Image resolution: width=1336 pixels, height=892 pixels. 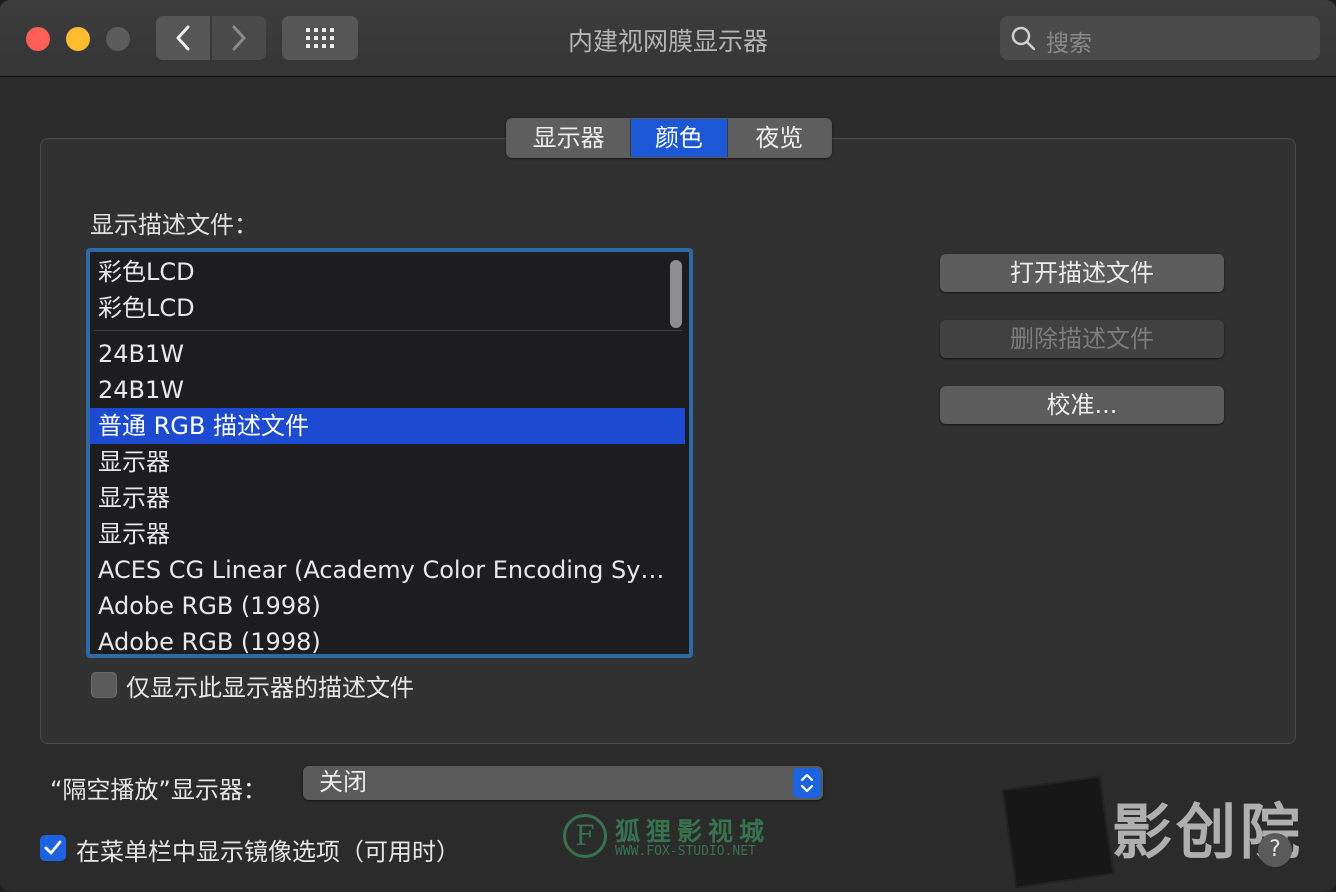 What do you see at coordinates (1082, 273) in the screenshot?
I see `open-profile-button: 打开描述文件` at bounding box center [1082, 273].